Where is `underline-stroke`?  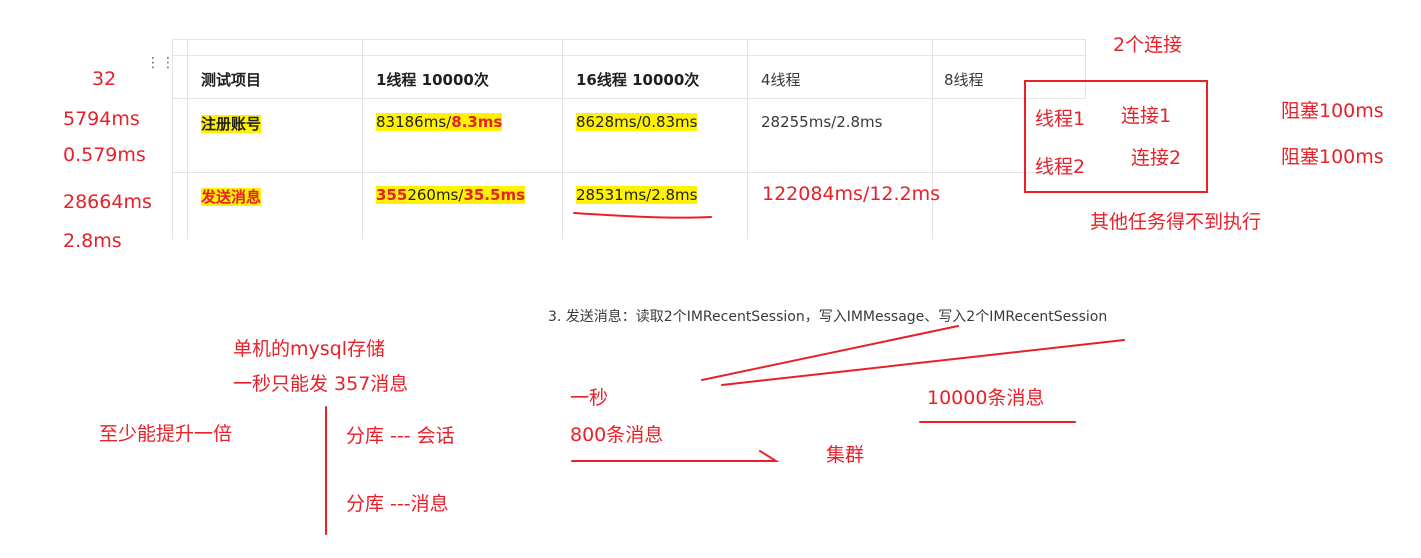
underline-stroke is located at coordinates (642, 215).